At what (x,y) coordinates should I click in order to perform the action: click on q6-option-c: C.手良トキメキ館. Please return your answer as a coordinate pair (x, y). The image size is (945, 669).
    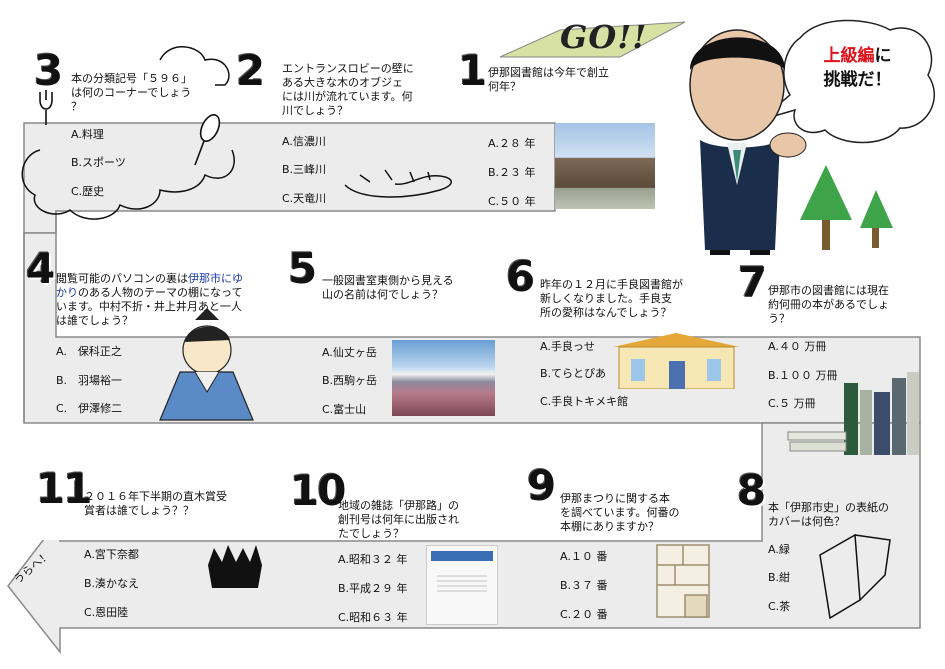
    Looking at the image, I should click on (584, 402).